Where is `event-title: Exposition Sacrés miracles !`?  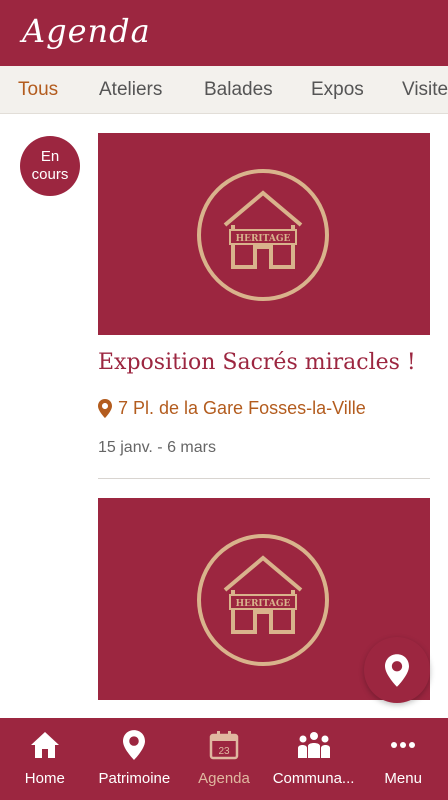
event-title: Exposition Sacrés miracles ! is located at coordinates (257, 362).